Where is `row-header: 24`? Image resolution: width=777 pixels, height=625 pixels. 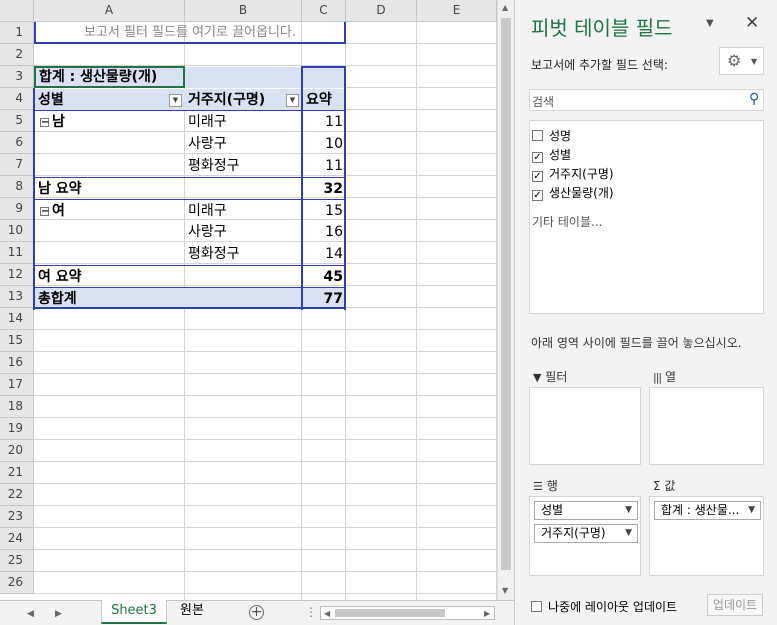
row-header: 24 is located at coordinates (17, 539).